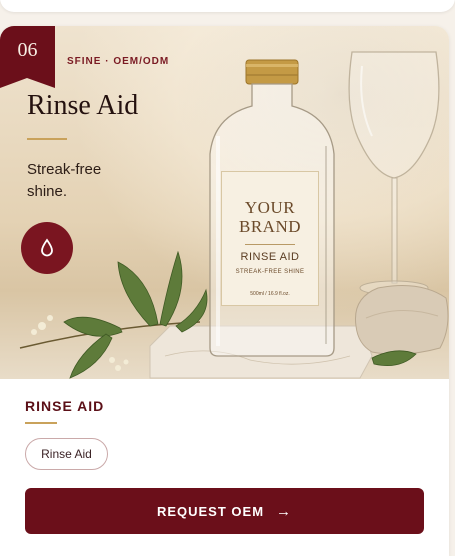 The height and width of the screenshot is (556, 455). Describe the element at coordinates (27, 50) in the screenshot. I see `product-number: 06` at that location.